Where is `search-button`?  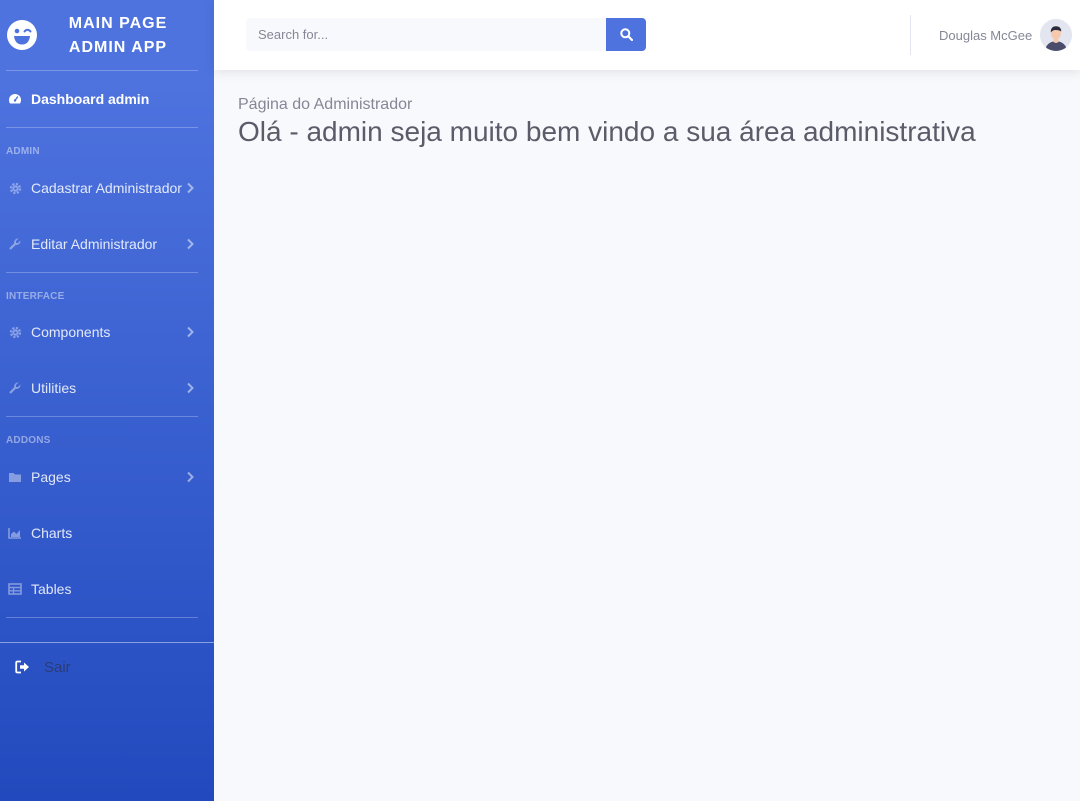 search-button is located at coordinates (626, 34).